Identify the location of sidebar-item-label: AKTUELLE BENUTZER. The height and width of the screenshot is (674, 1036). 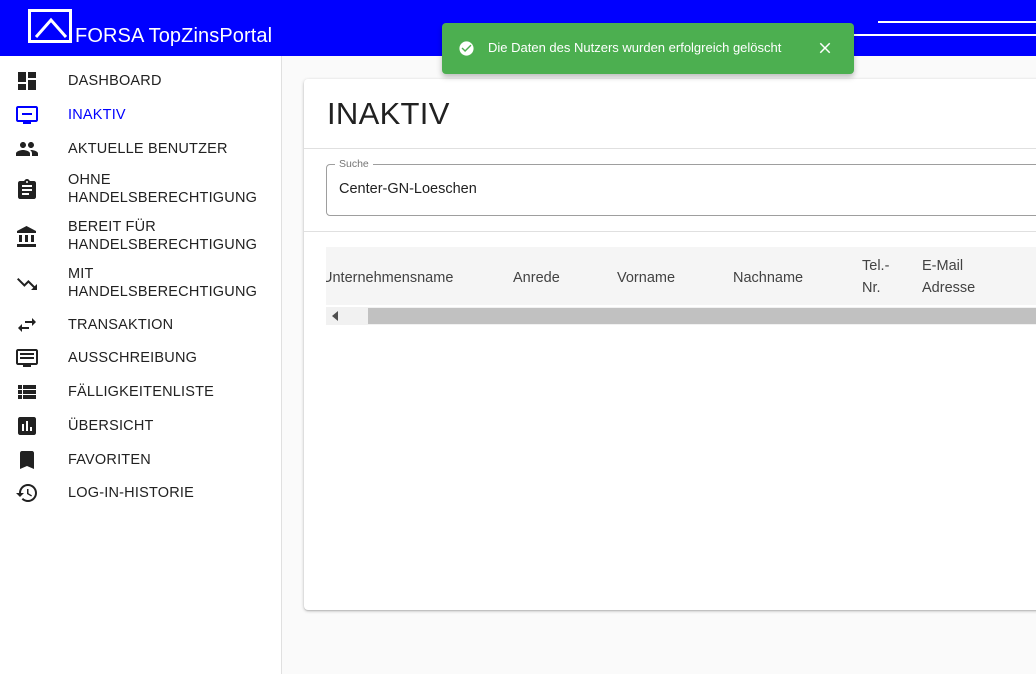
(148, 149).